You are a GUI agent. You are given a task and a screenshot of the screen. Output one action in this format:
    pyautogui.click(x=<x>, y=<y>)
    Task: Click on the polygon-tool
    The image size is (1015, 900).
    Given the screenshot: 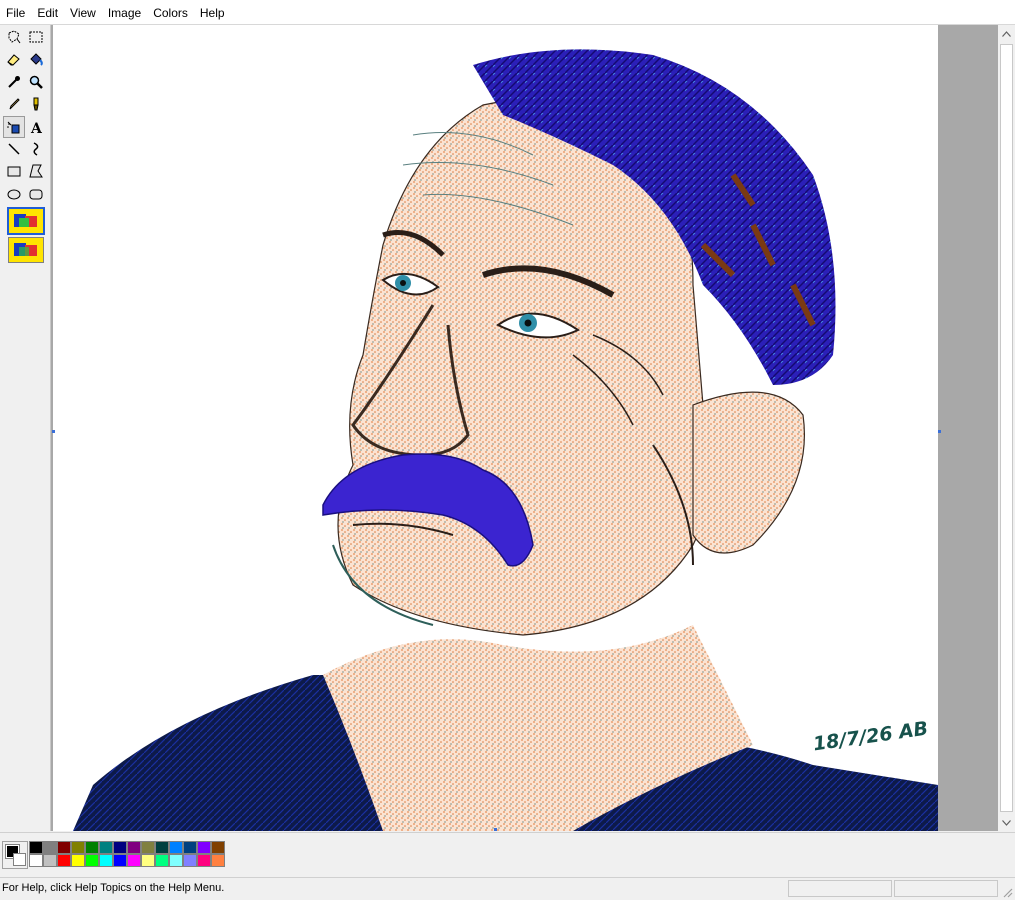 What is the action you would take?
    pyautogui.click(x=36, y=171)
    